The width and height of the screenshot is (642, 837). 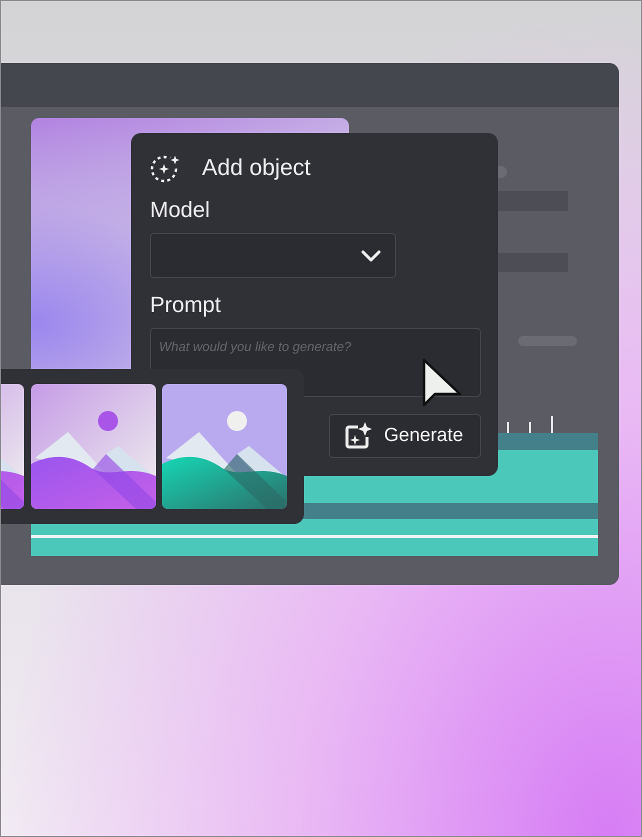 I want to click on chevron-down-icon, so click(x=371, y=256).